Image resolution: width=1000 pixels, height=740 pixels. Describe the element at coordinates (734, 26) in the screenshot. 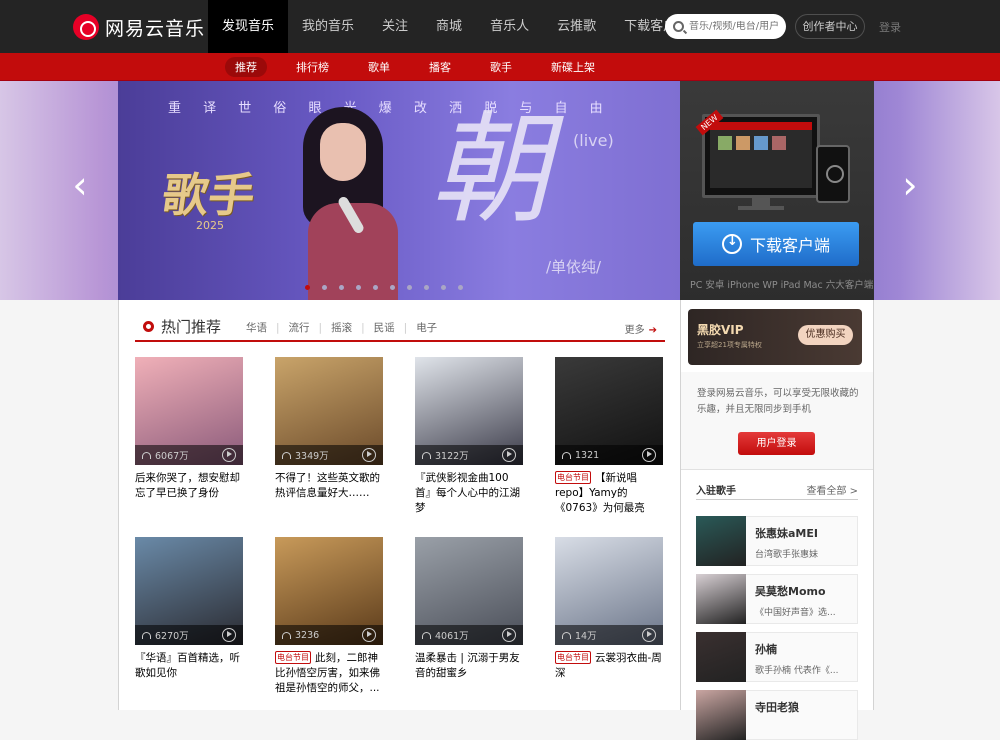

I see `search-input` at that location.